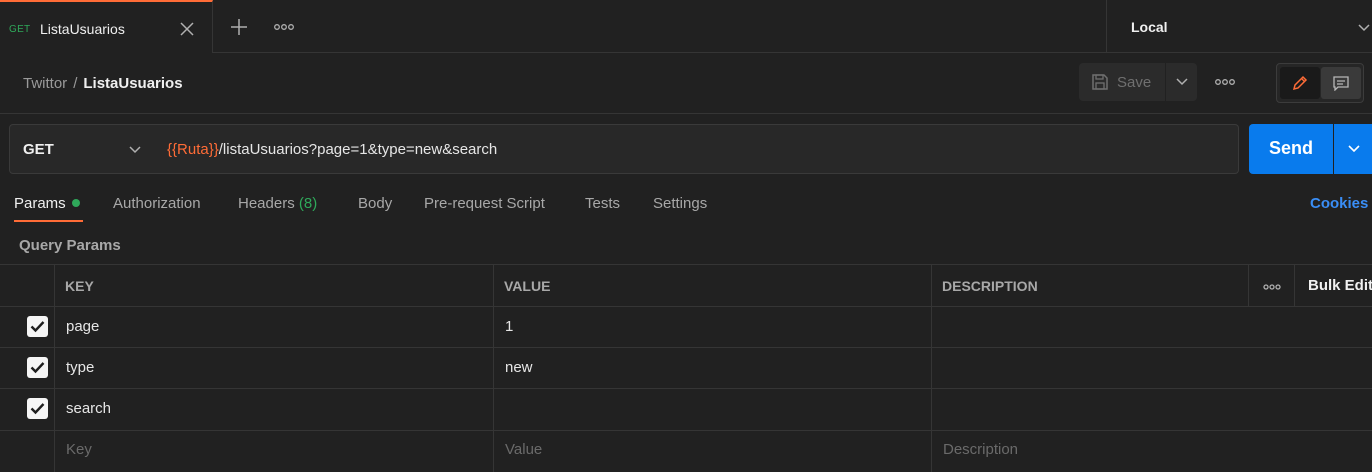  I want to click on tab-title: ListaUsuarios, so click(82, 29).